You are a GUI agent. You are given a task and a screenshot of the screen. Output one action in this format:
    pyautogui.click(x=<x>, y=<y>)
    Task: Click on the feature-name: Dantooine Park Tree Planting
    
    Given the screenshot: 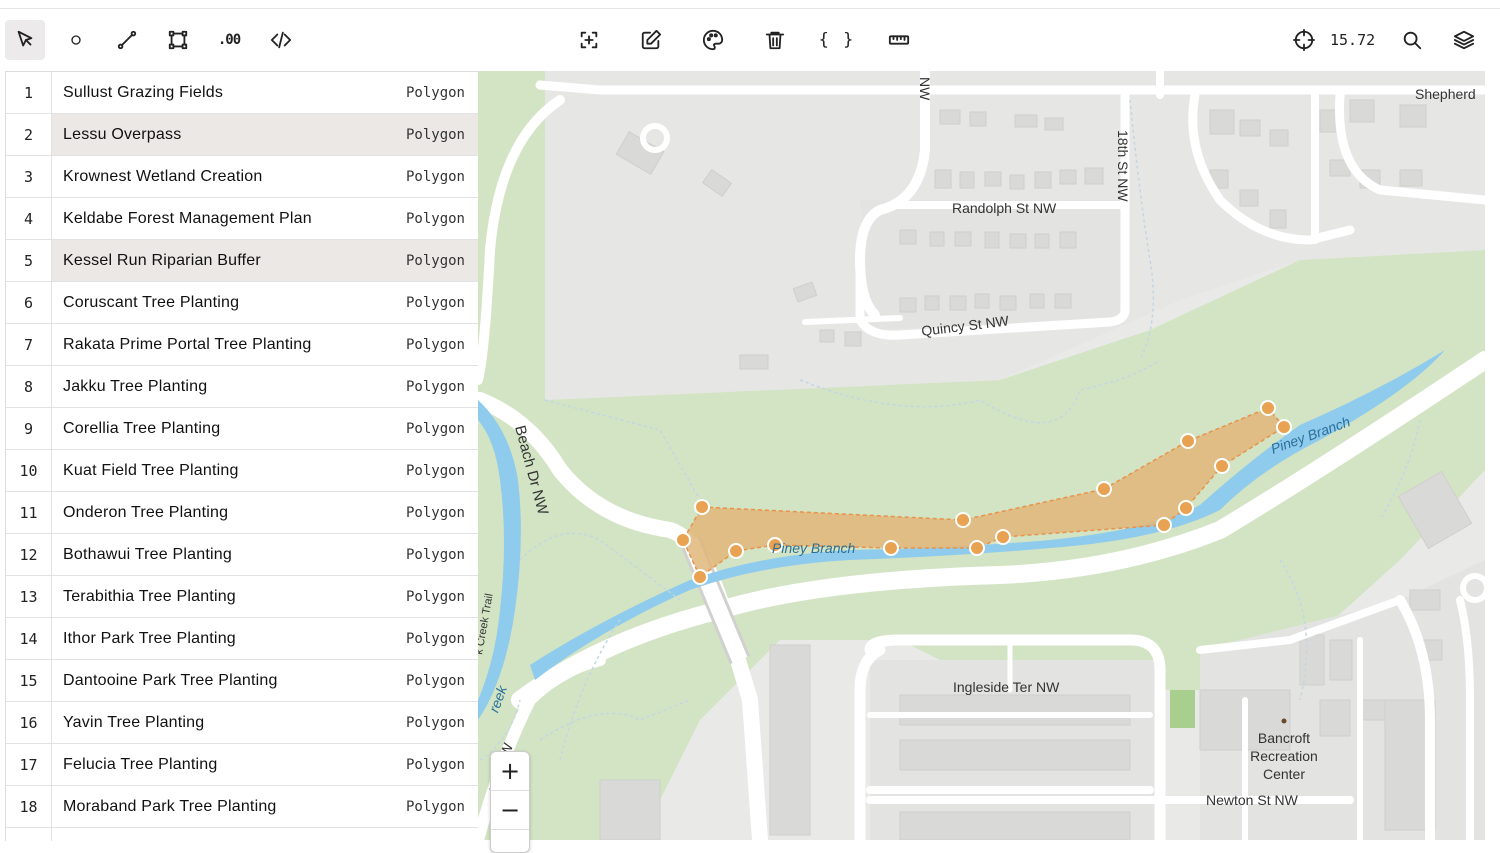 What is the action you would take?
    pyautogui.click(x=170, y=680)
    